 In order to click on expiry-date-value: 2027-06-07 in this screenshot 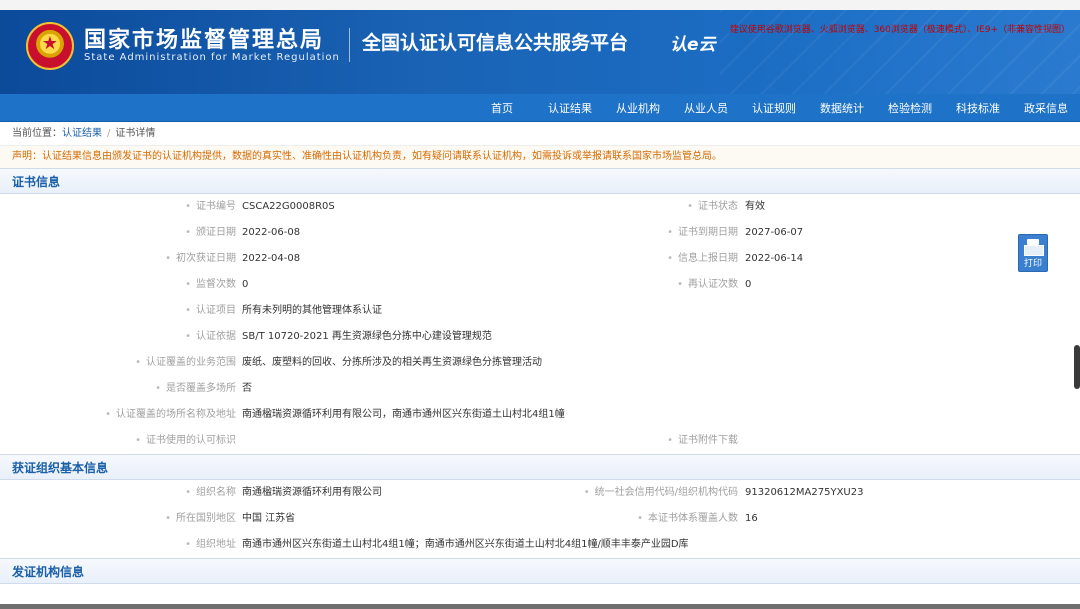, I will do `click(774, 232)`.